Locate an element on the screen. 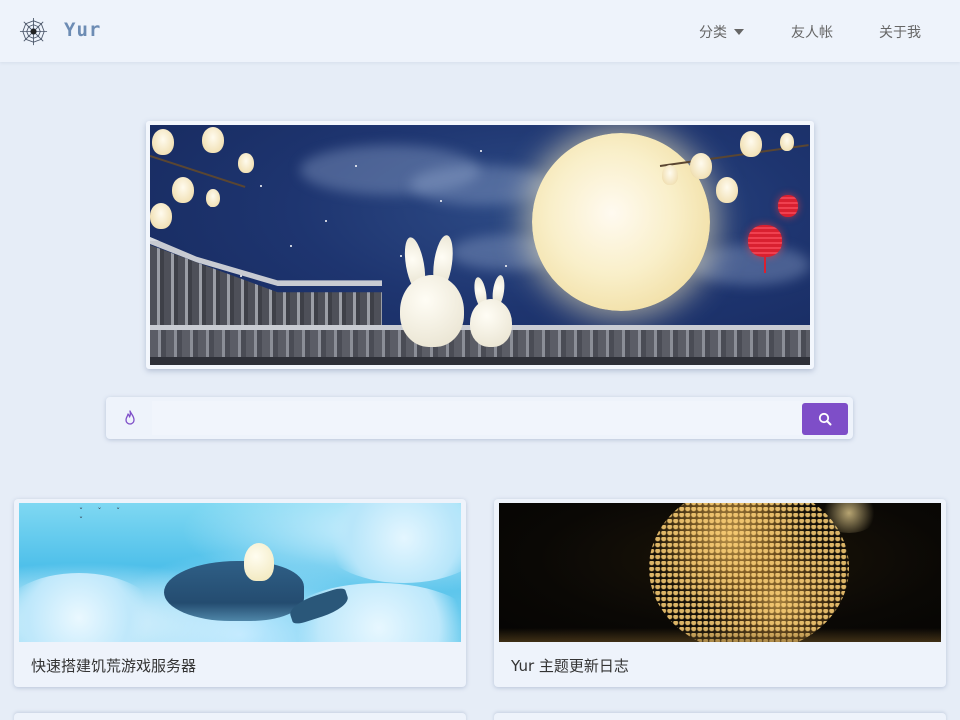 The image size is (960, 720). search-icon is located at coordinates (825, 419).